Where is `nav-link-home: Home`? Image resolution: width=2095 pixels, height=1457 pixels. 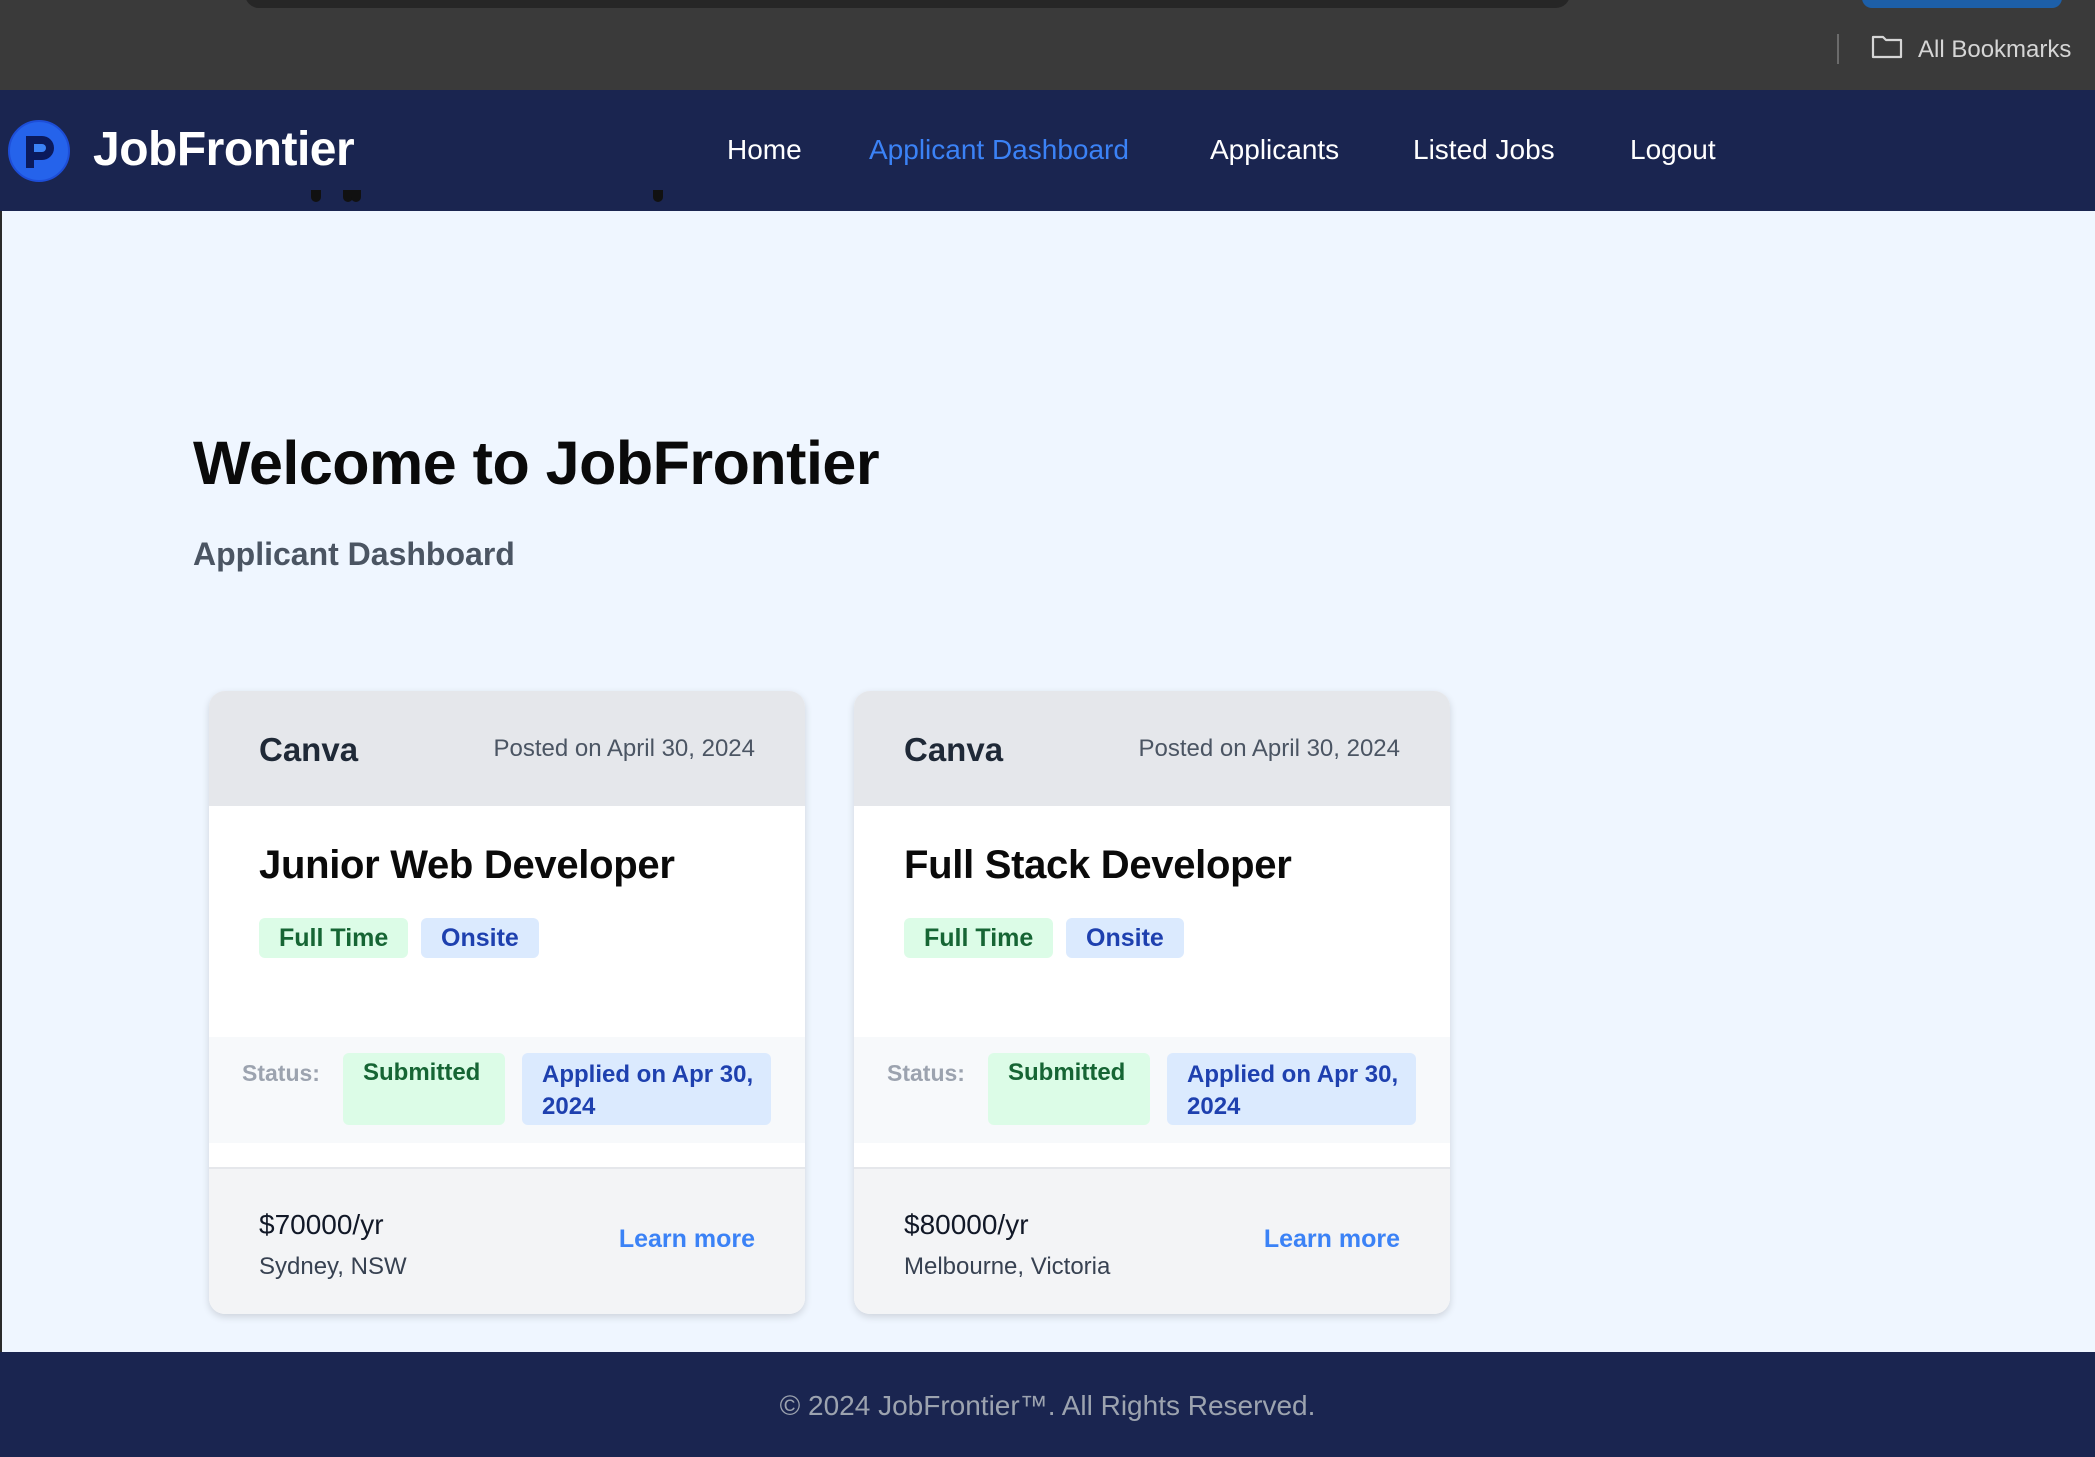
nav-link-home: Home is located at coordinates (764, 150).